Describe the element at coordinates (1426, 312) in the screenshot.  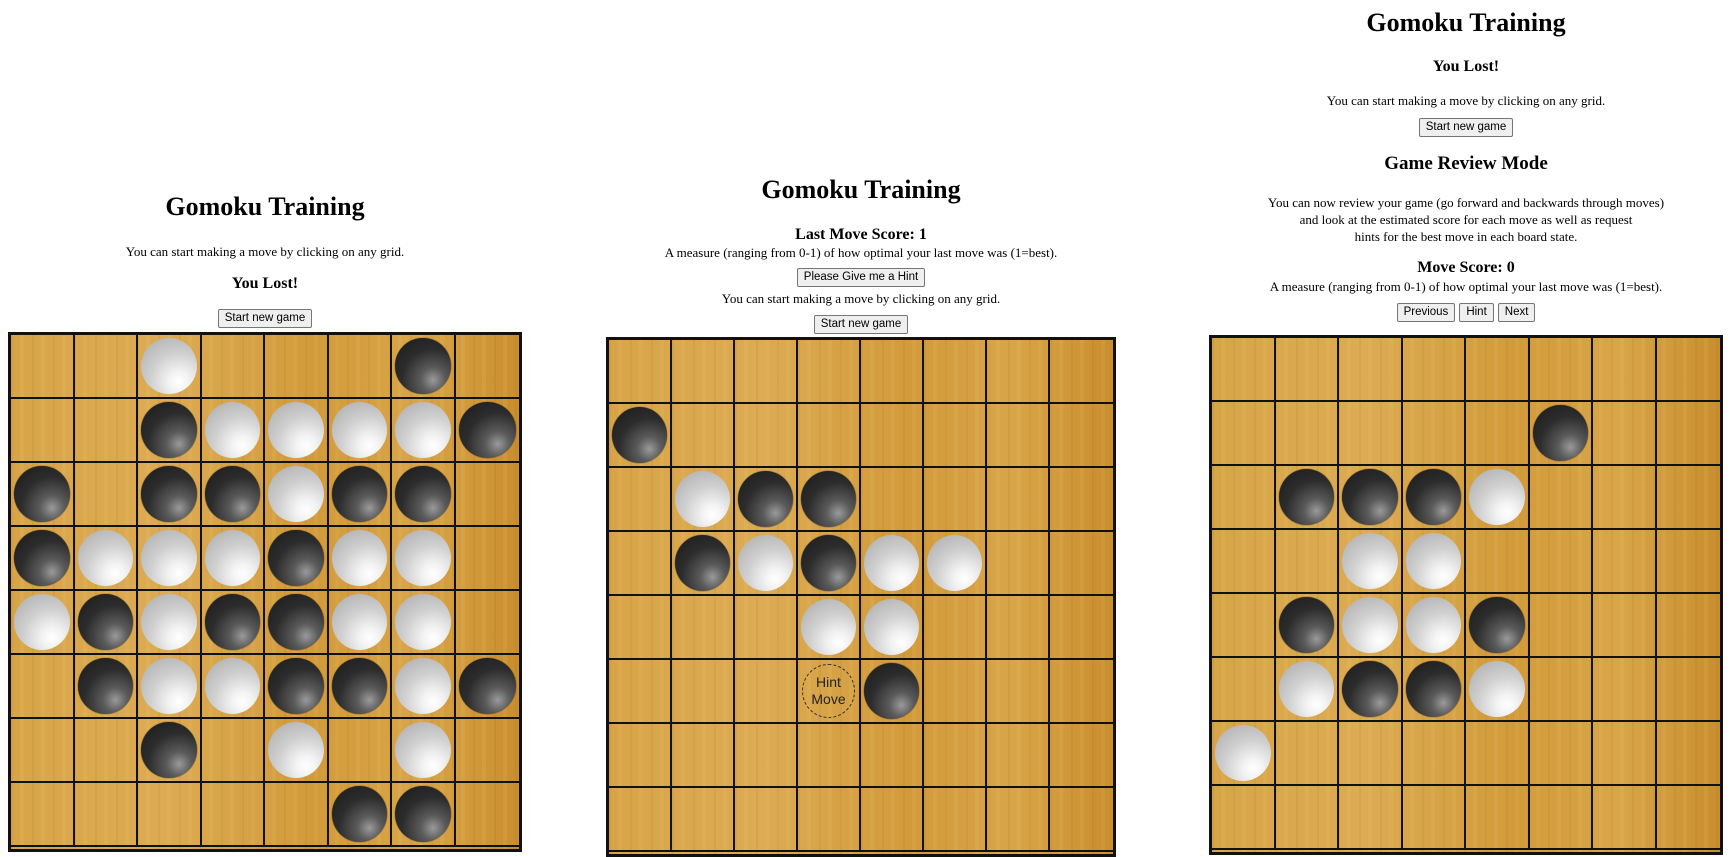
I see `previous-button: Previous` at that location.